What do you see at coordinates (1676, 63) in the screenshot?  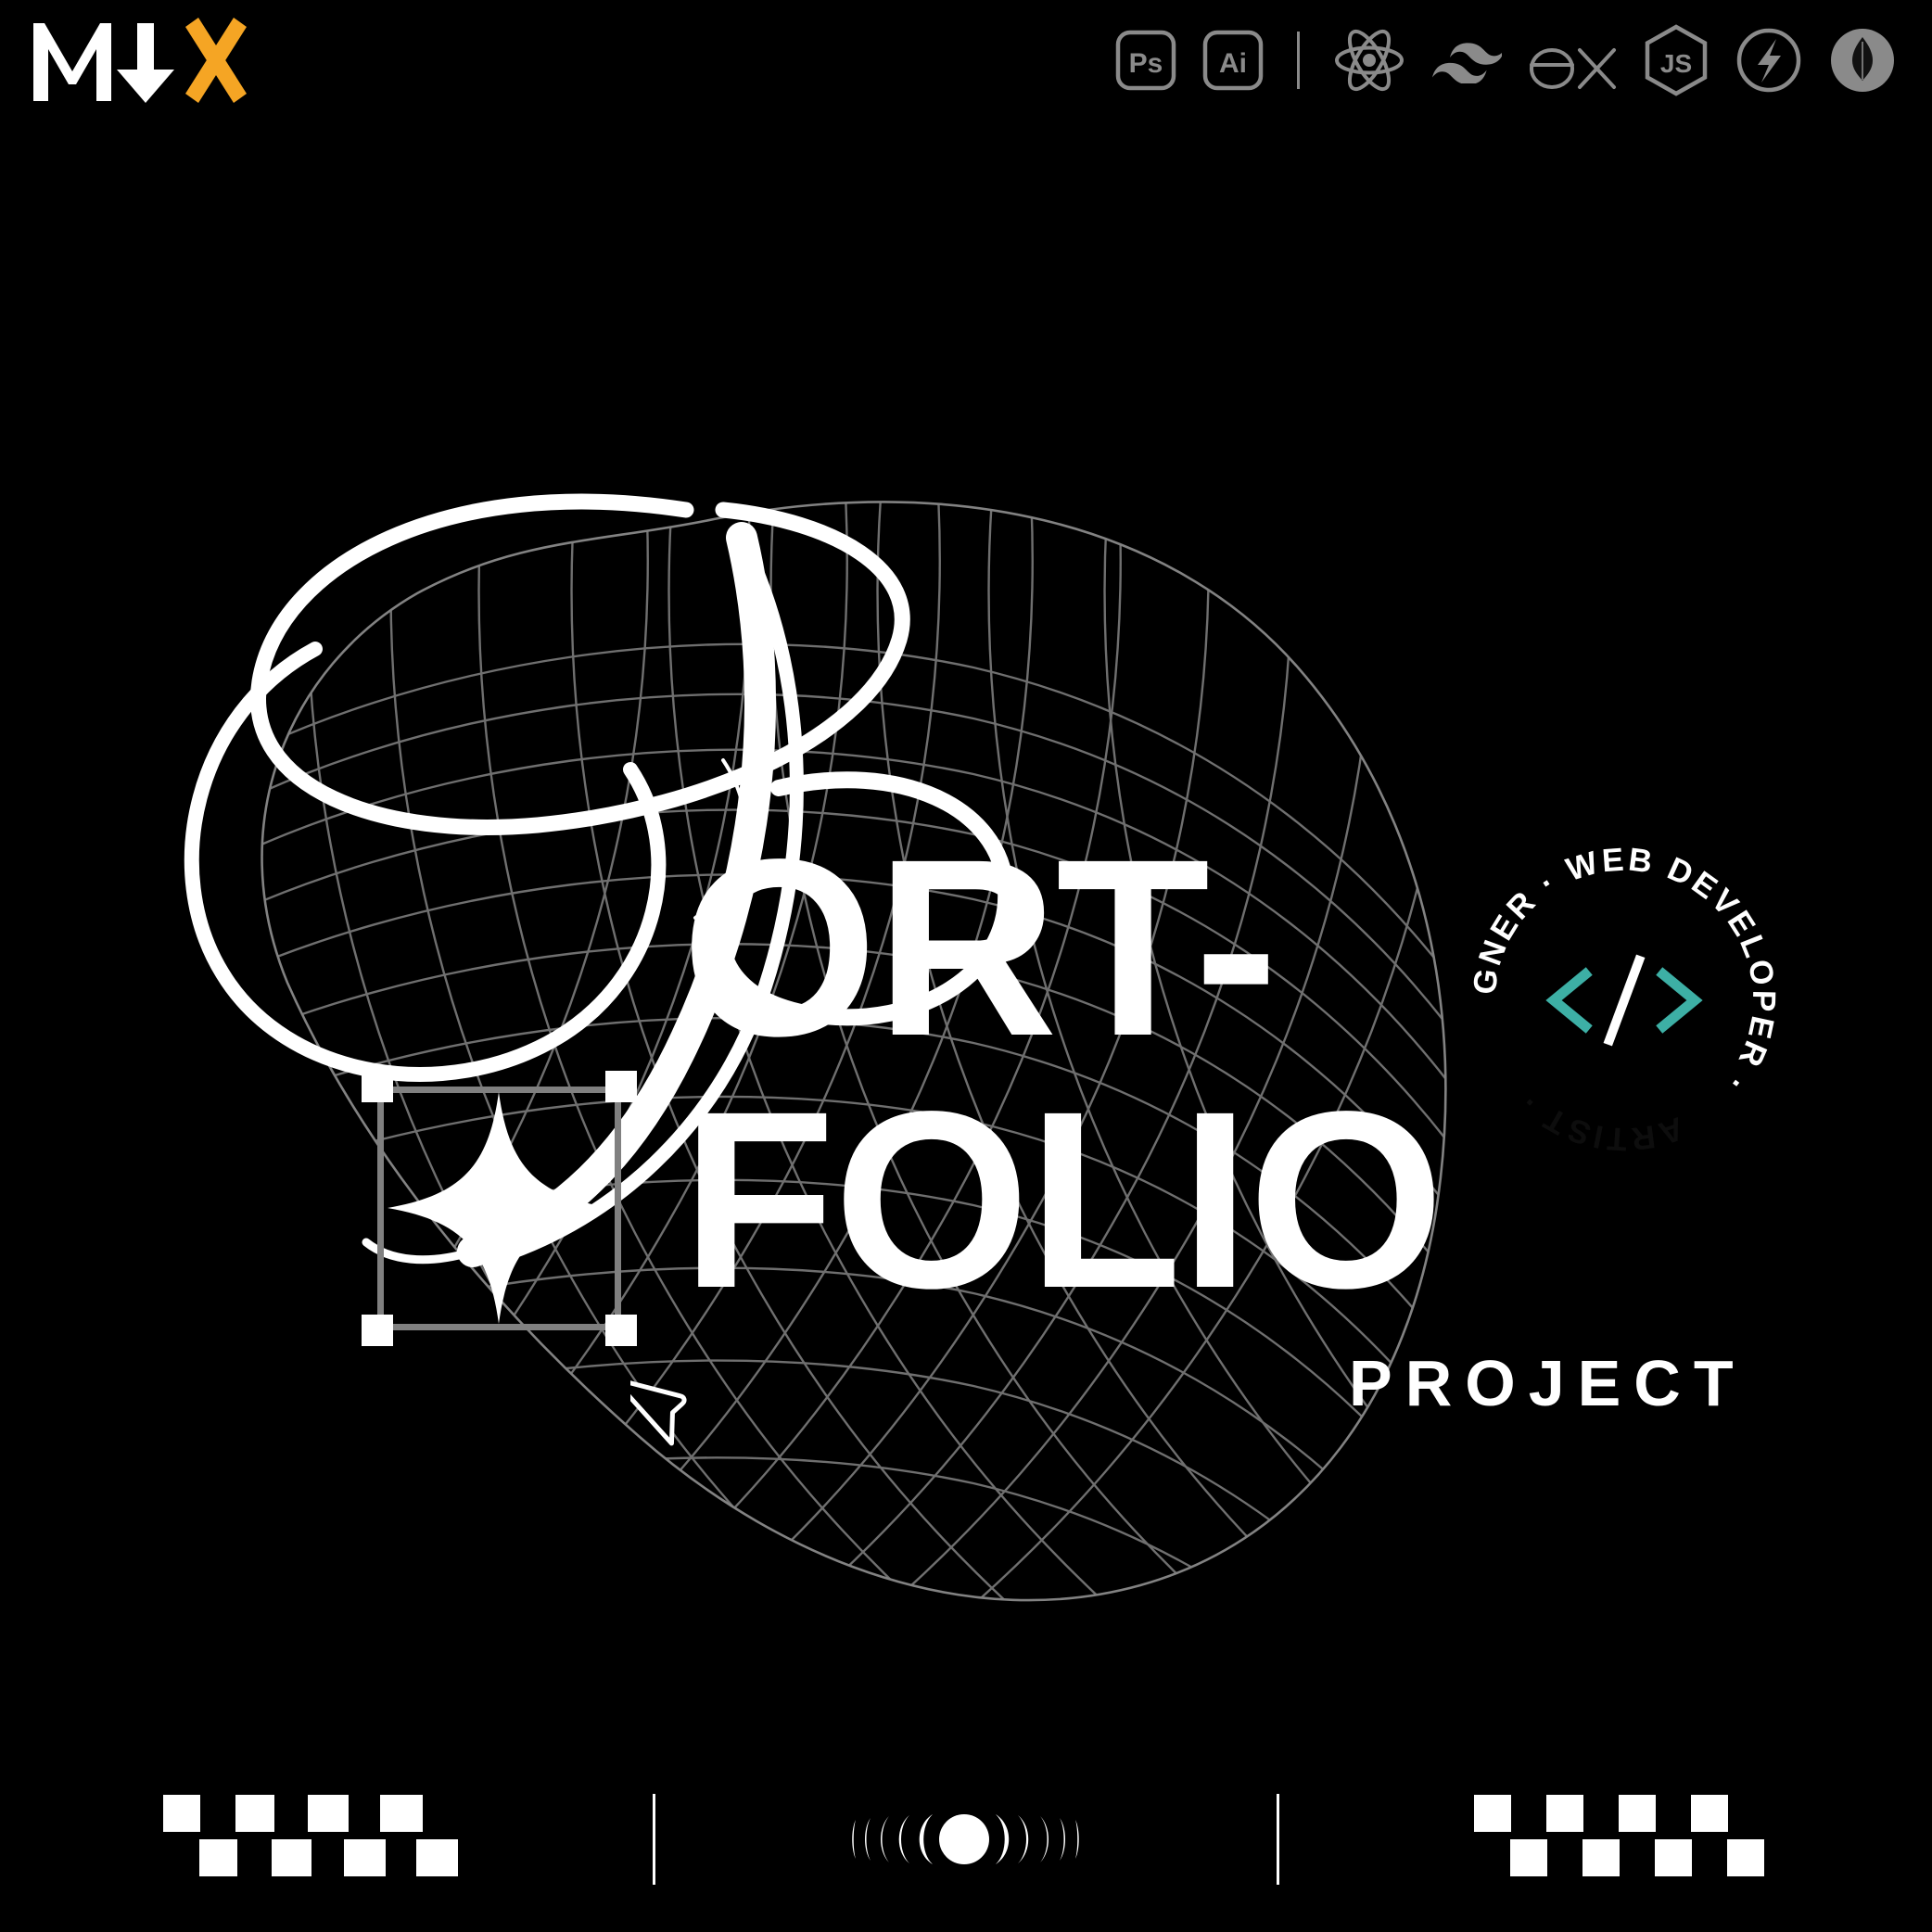 I see `svg-text: JS` at bounding box center [1676, 63].